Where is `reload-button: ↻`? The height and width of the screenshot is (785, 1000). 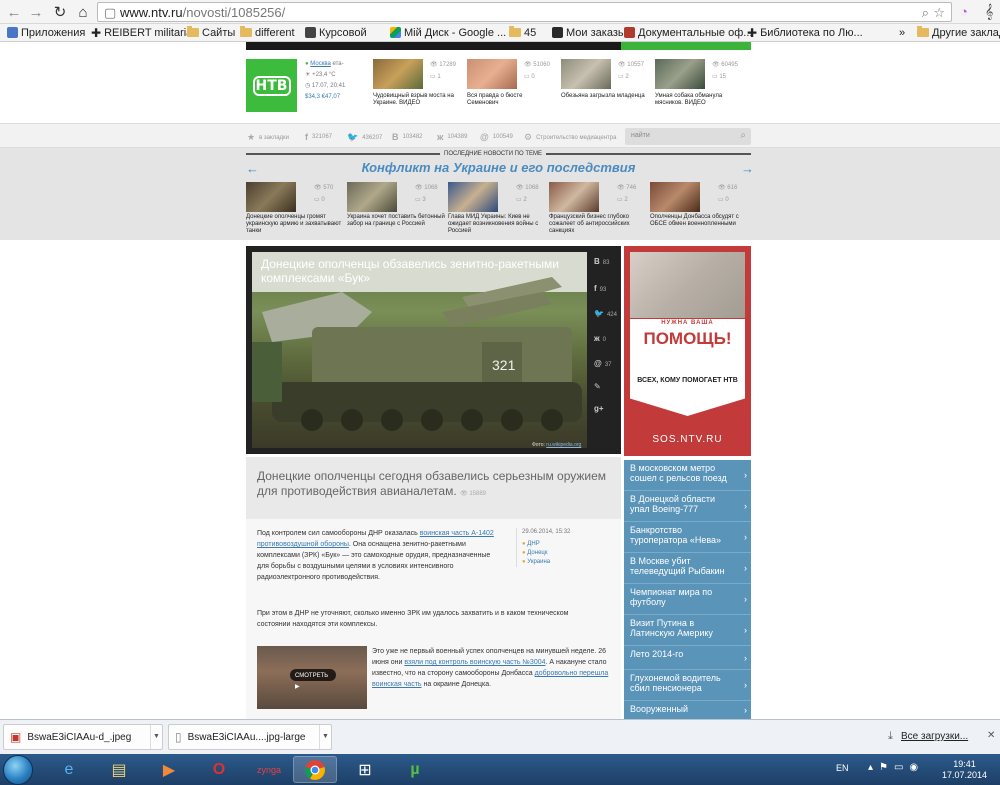
reload-button: ↻ is located at coordinates (60, 12).